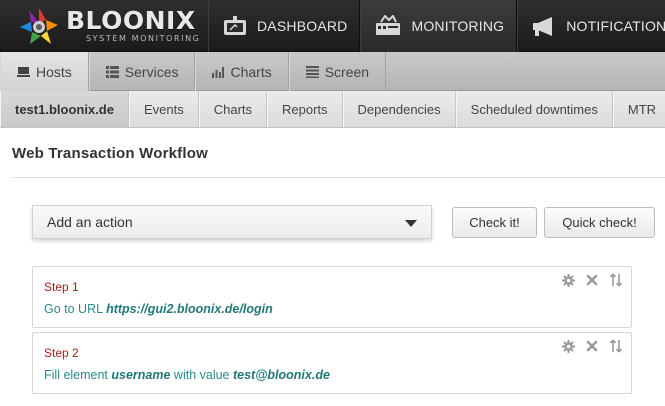  What do you see at coordinates (251, 71) in the screenshot?
I see `tab-charts-label: Charts` at bounding box center [251, 71].